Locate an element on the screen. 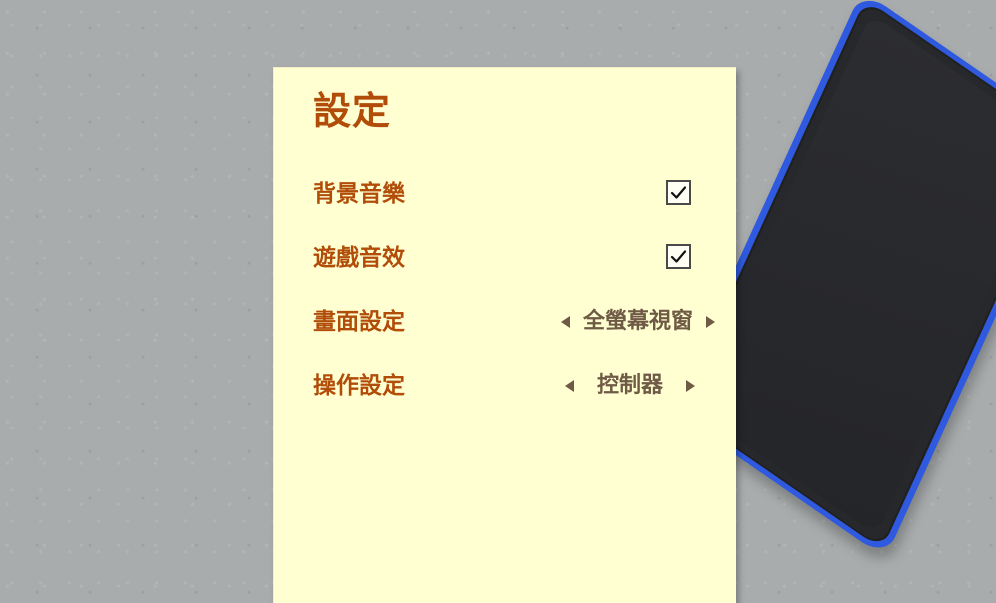 This screenshot has height=603, width=996. game-sound-checkbox is located at coordinates (678, 256).